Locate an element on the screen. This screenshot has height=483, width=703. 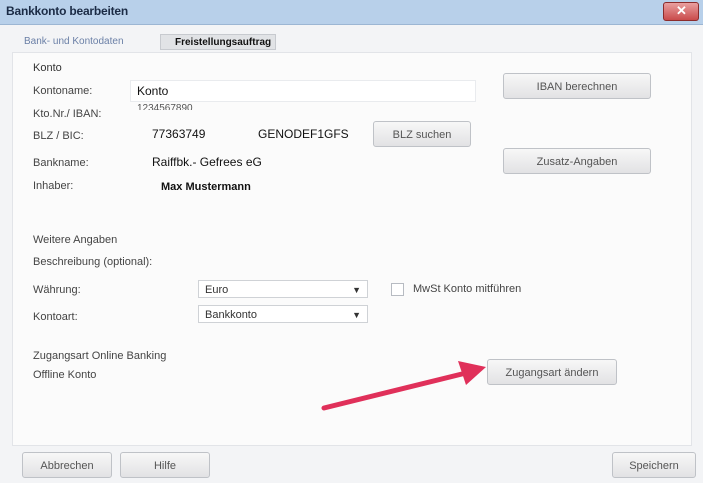
zugangsart-aendern-button: Zugangsart ändern is located at coordinates (552, 372).